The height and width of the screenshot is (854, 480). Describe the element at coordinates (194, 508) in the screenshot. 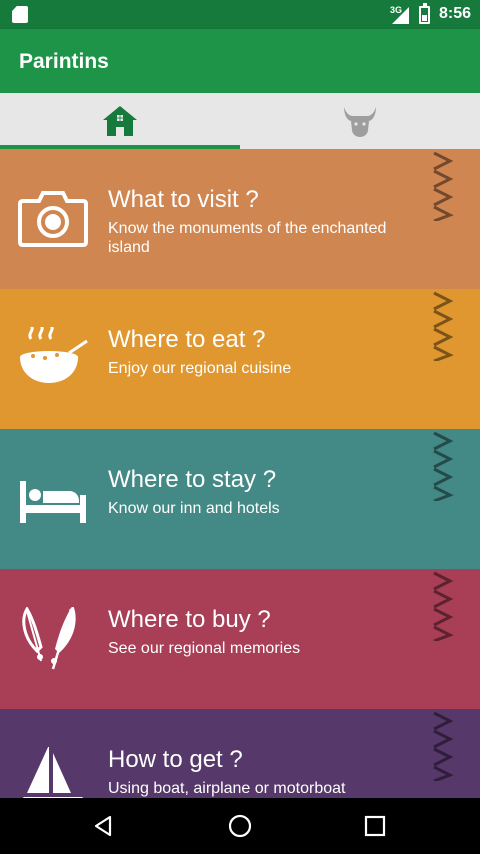

I see `card-subtitle: Know our inn and hotels` at that location.